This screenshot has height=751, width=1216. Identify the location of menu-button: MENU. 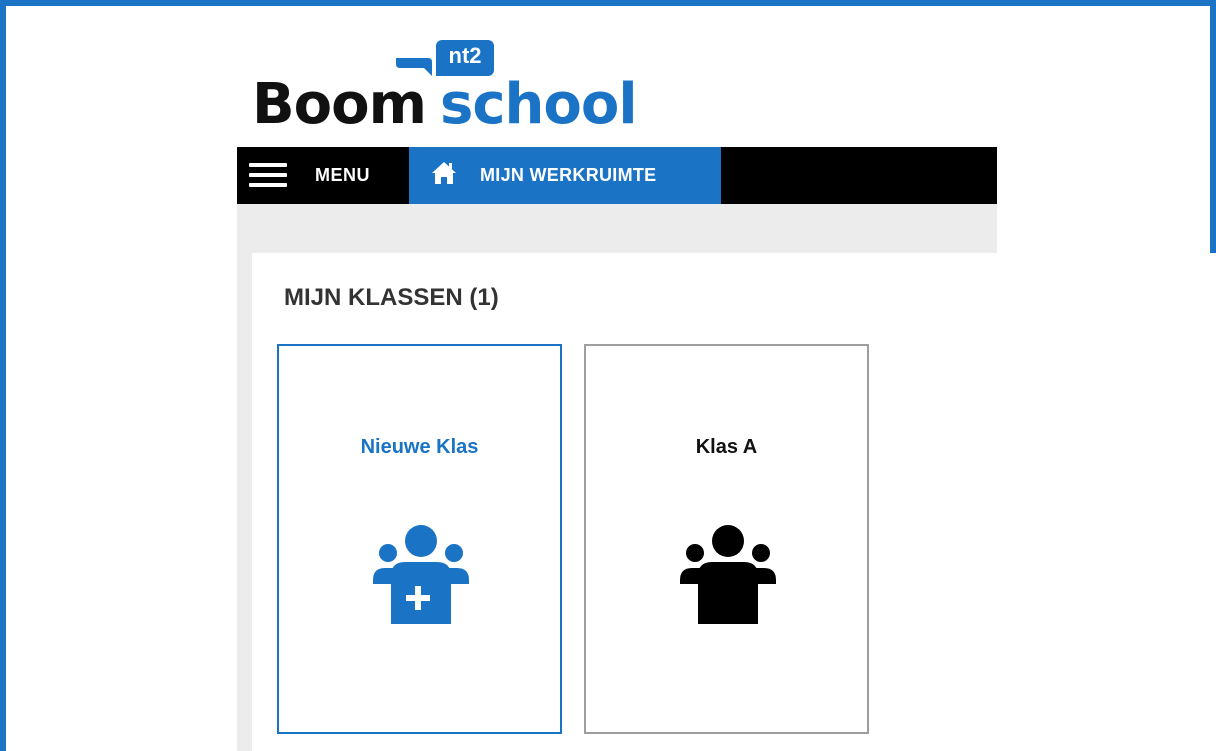
(323, 175).